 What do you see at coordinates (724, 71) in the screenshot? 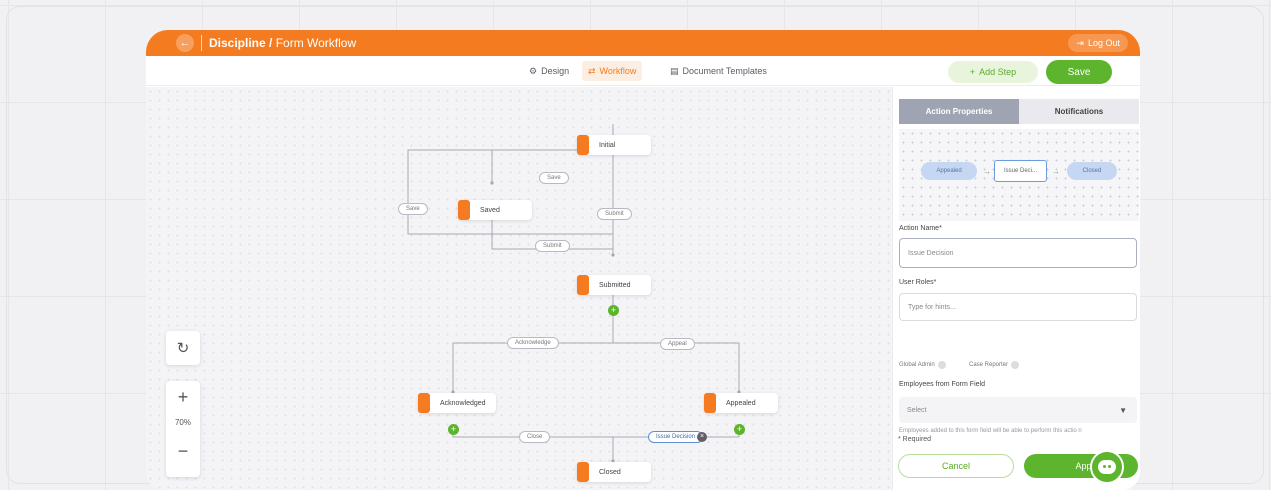
I see `tab-document-templates-label: Document Templates` at bounding box center [724, 71].